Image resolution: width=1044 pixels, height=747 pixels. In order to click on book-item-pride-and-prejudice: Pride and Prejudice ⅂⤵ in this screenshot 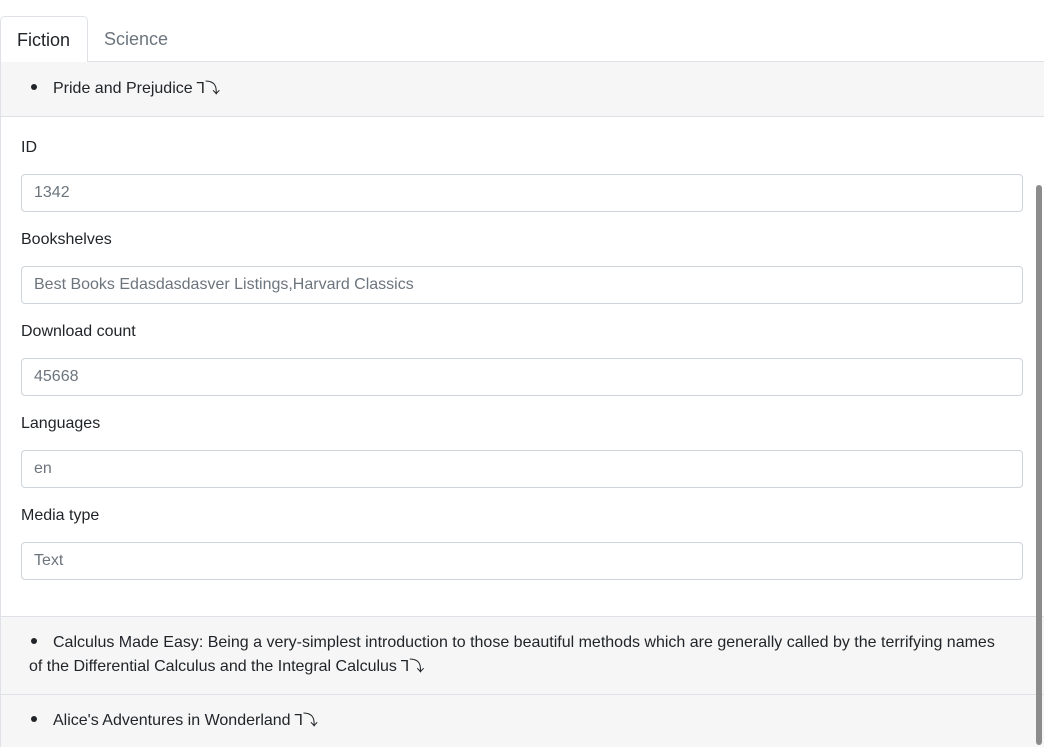, I will do `click(522, 89)`.